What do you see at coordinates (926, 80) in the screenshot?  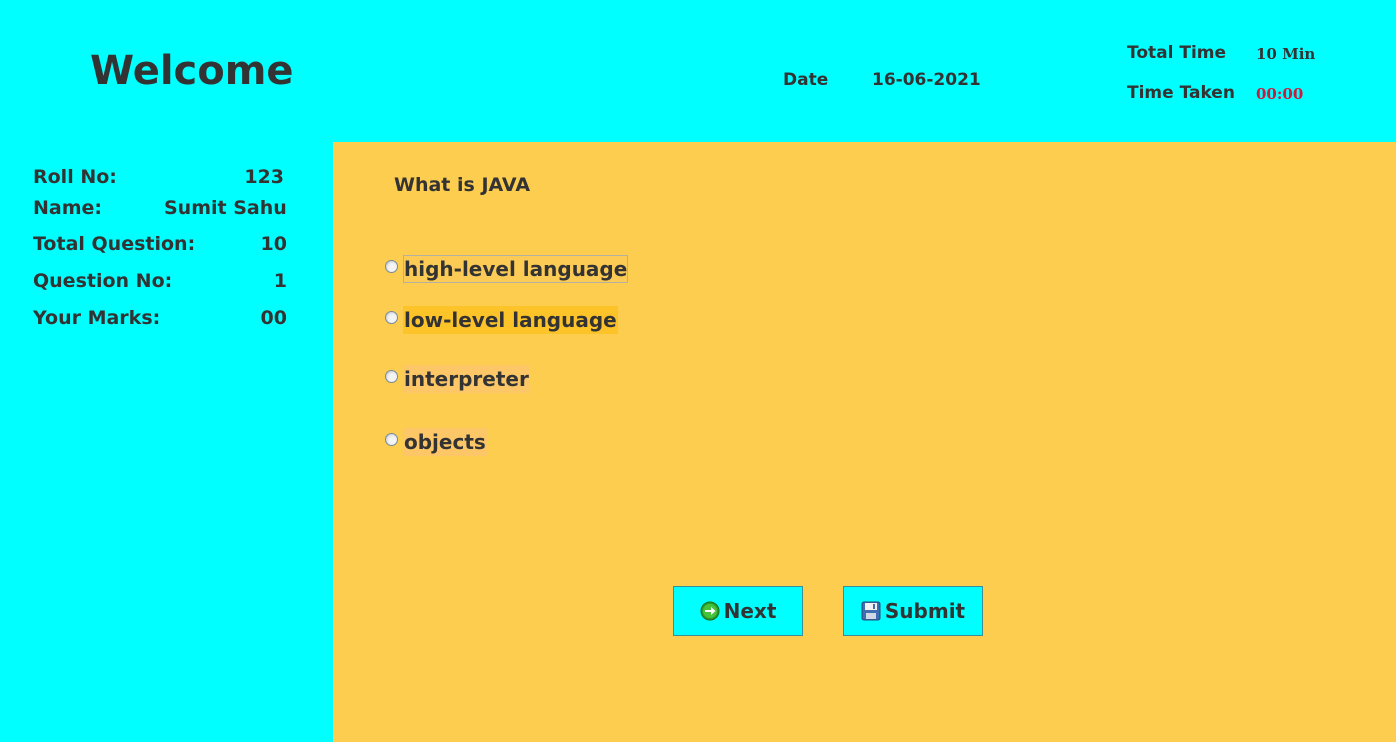 I see `date-value: 16-06-2021` at bounding box center [926, 80].